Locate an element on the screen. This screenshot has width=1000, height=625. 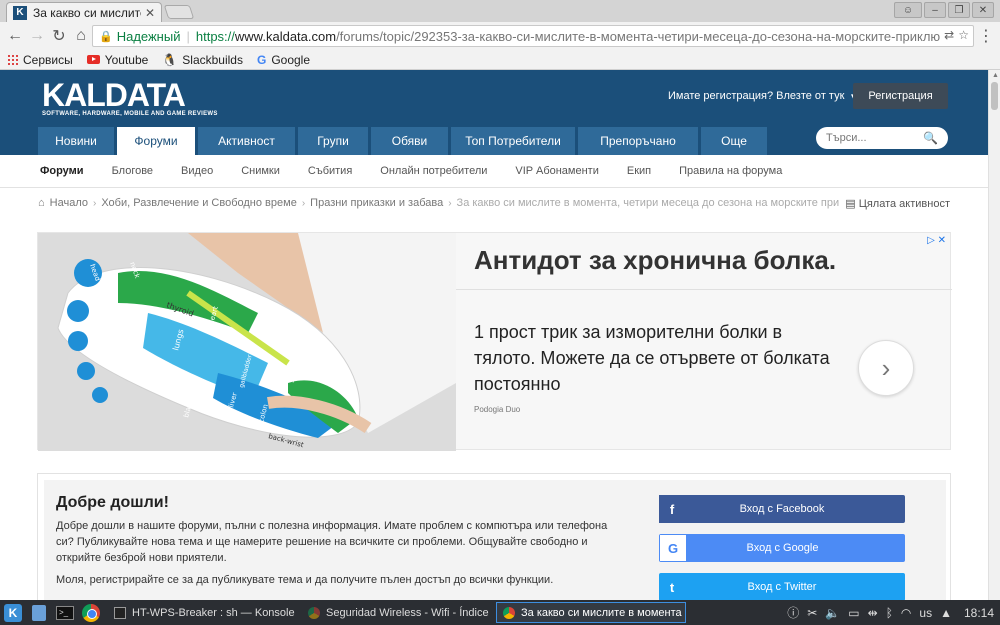
close-tab-icon: ✕ is located at coordinates (150, 13).